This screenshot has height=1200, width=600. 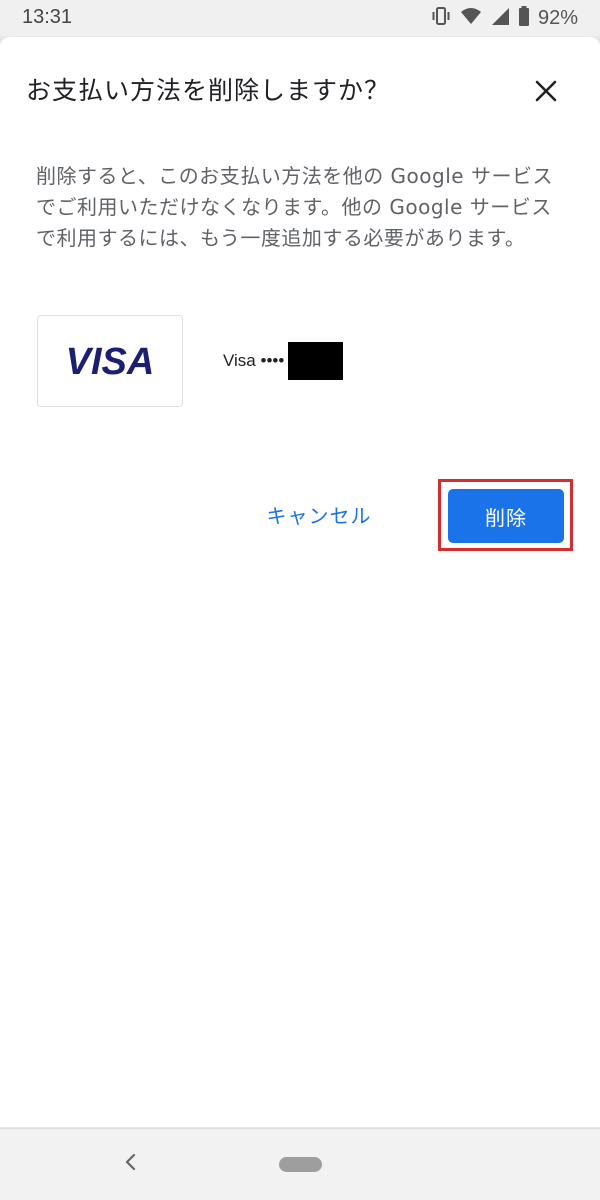 I want to click on delete-button: 削除, so click(x=506, y=516).